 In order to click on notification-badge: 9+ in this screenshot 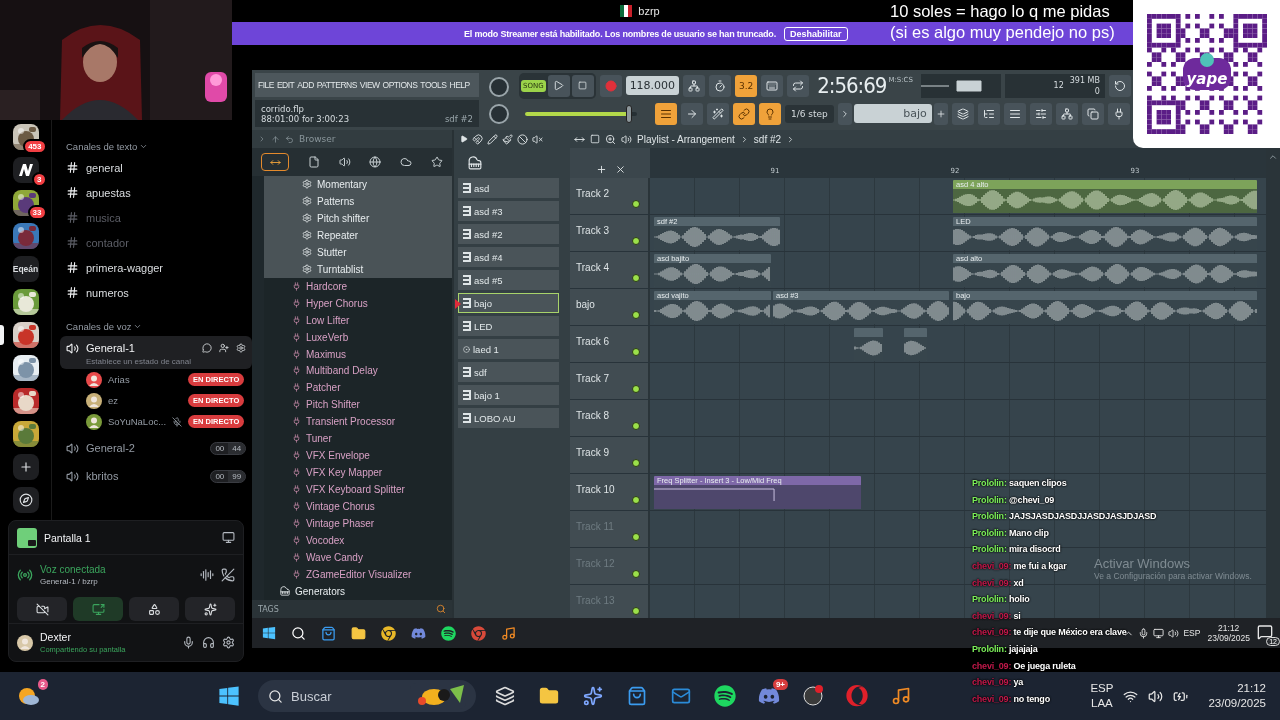, I will do `click(780, 684)`.